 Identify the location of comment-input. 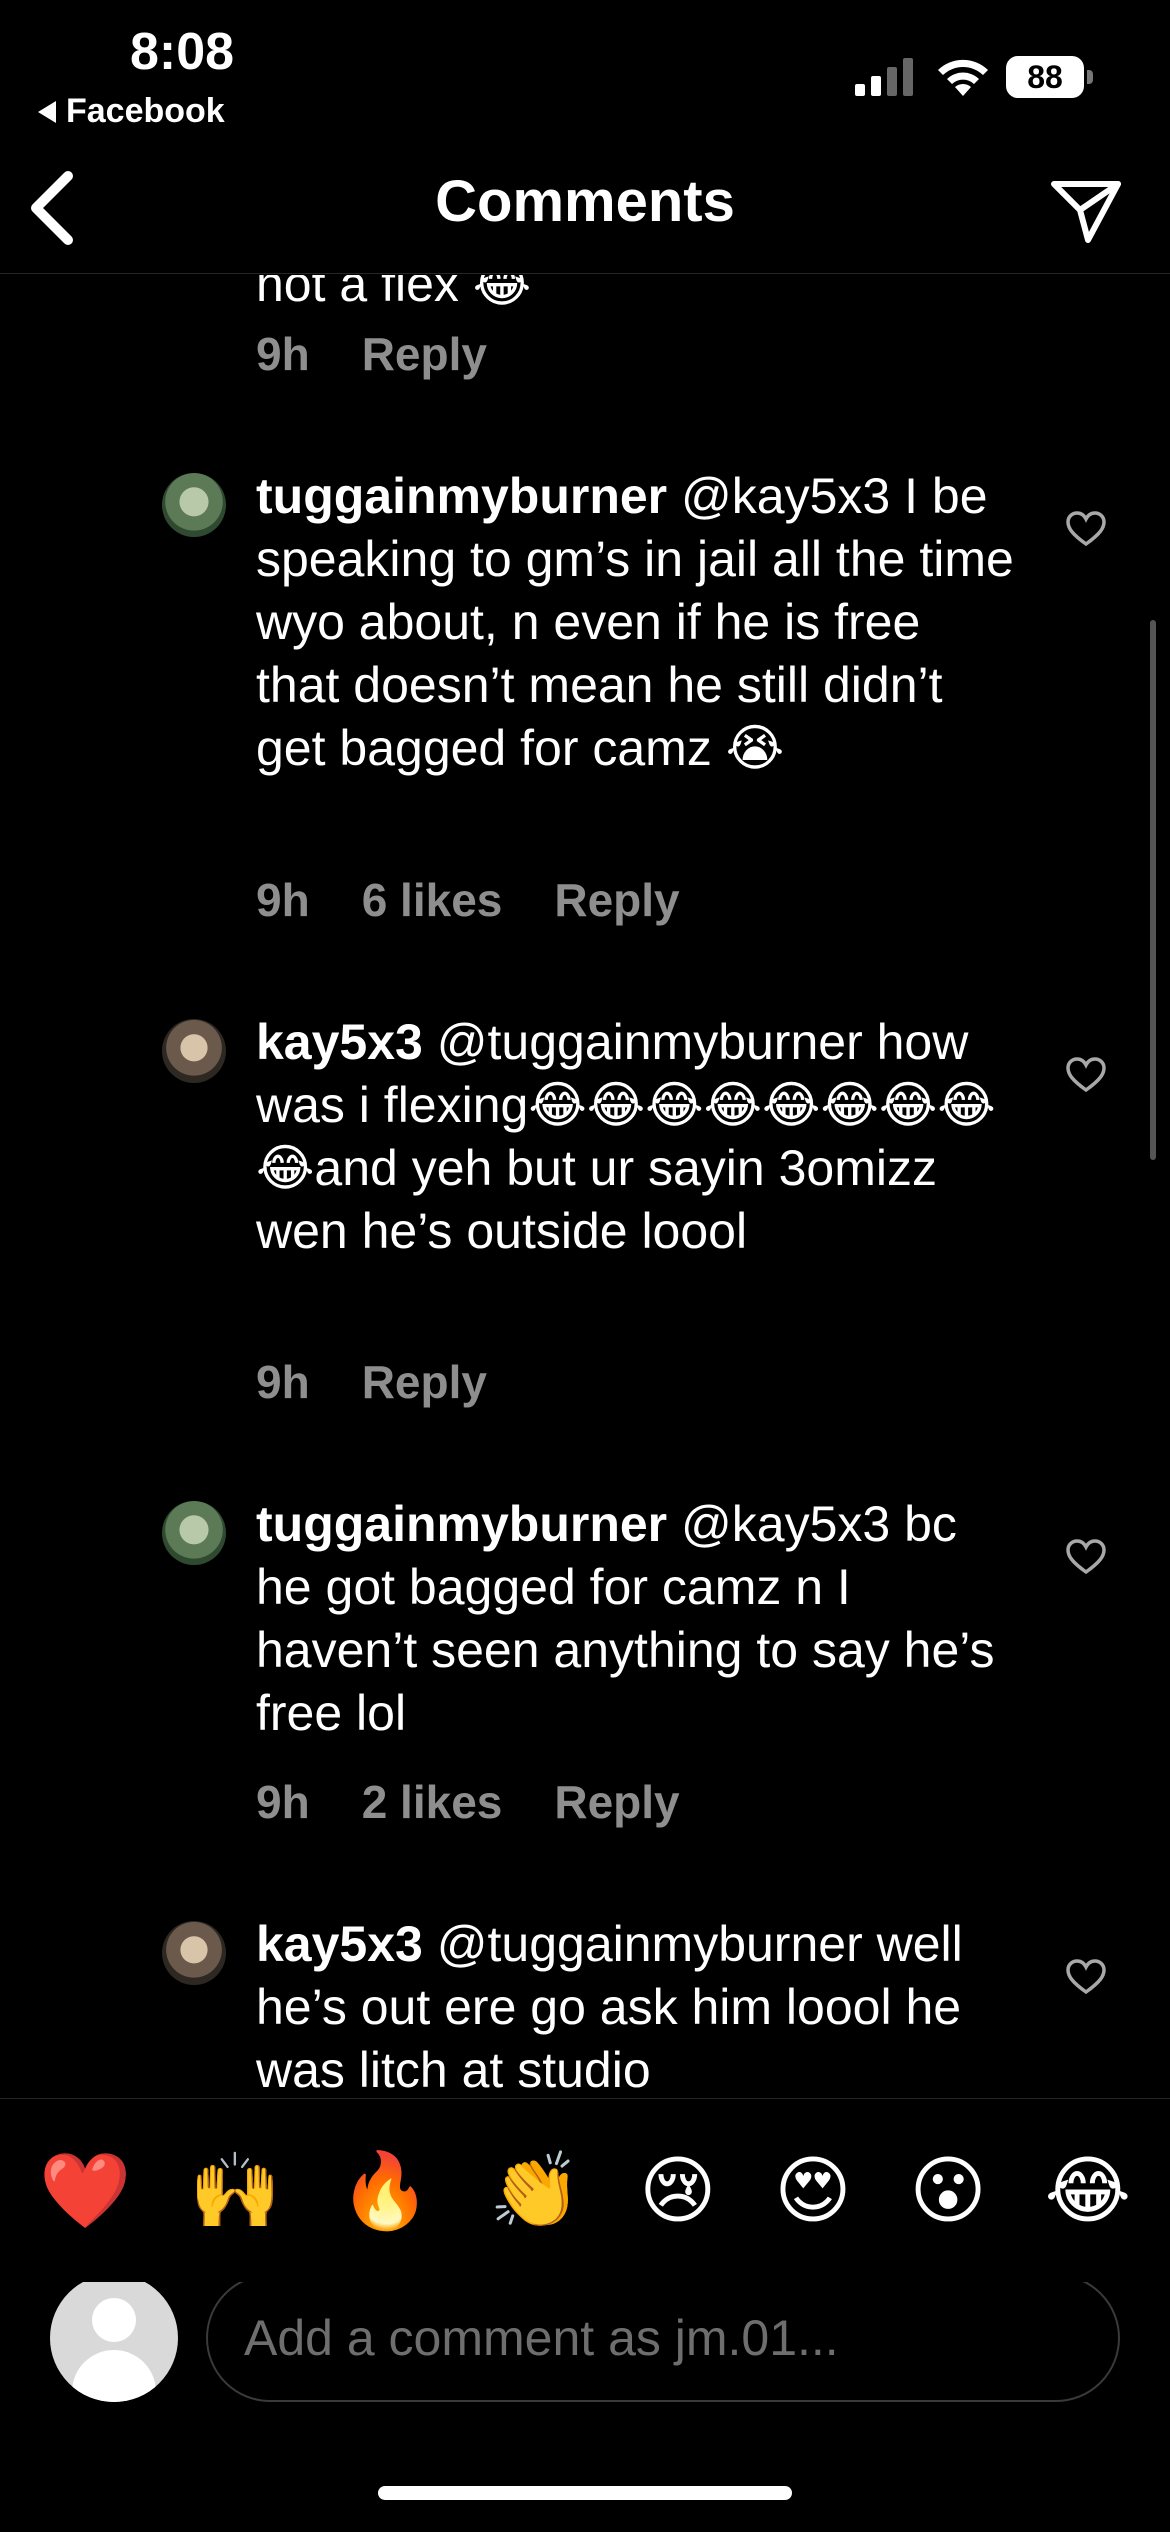
(663, 2338).